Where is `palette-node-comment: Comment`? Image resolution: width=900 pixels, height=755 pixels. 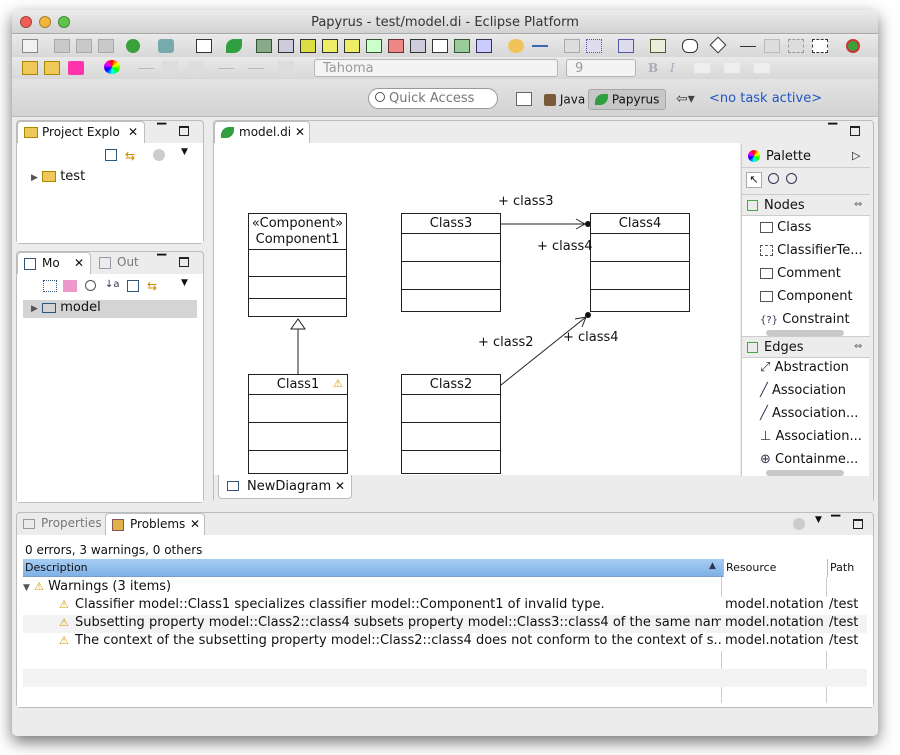 palette-node-comment: Comment is located at coordinates (800, 273).